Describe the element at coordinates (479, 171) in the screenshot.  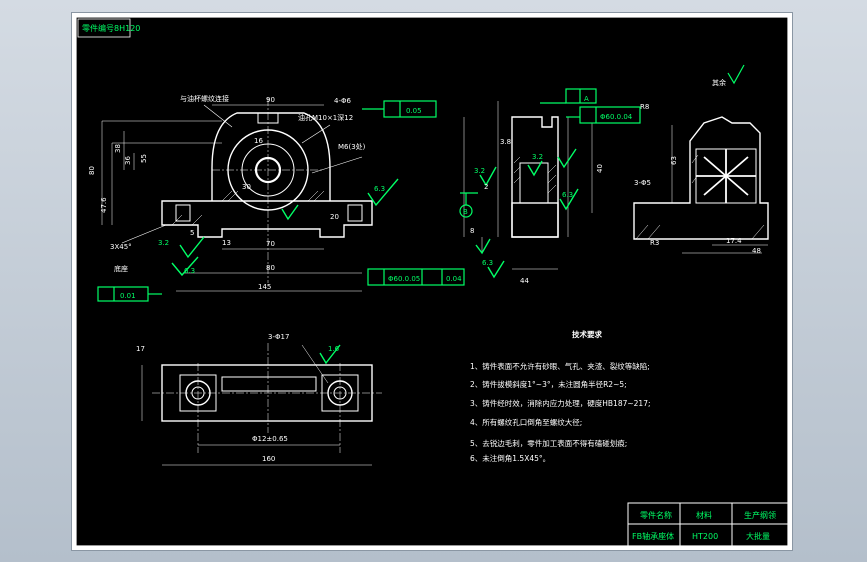
I see `ra-side-1: 3.2` at that location.